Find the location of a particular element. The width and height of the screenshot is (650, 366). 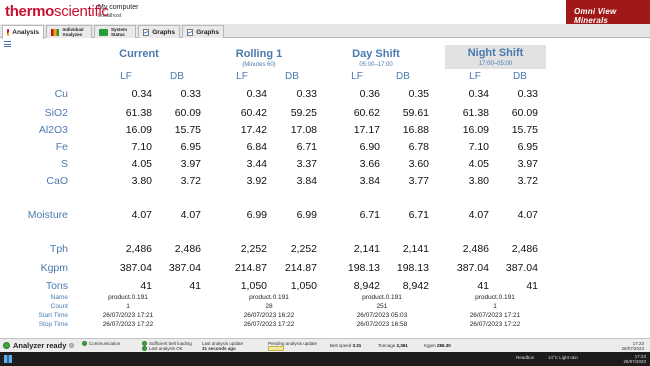

table-cell: 61.38 is located at coordinates (138, 113).